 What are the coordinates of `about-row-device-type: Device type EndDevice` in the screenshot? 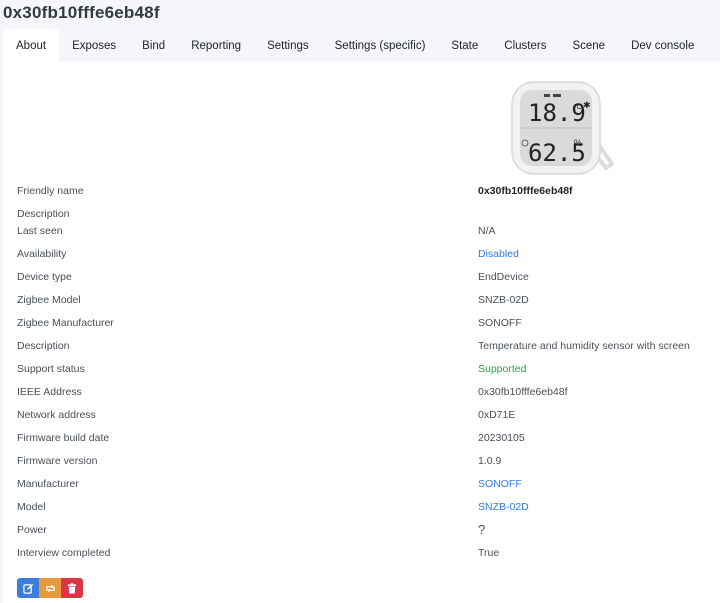 It's located at (368, 280).